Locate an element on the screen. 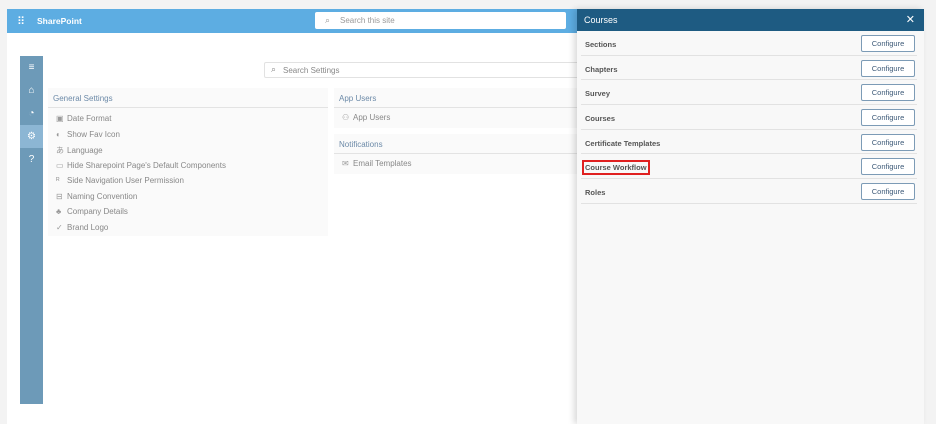 The height and width of the screenshot is (424, 936). email-icon: ✉ is located at coordinates (345, 163).